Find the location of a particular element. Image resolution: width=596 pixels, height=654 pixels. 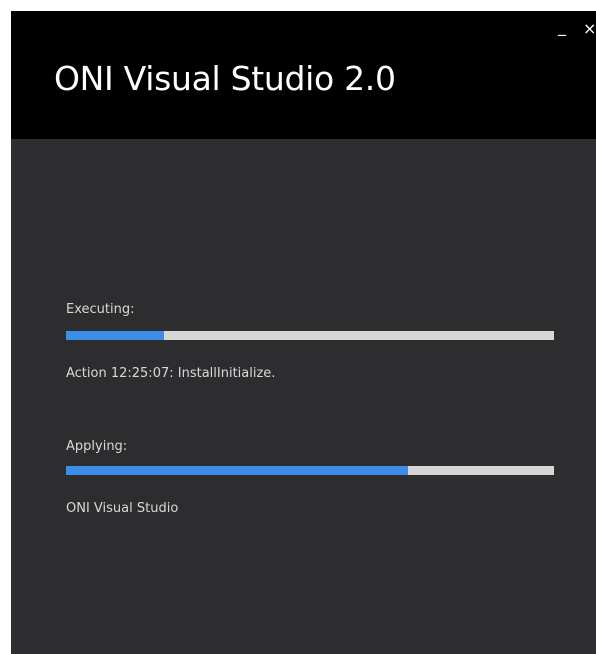

applying-status-text: ONI Visual Studio is located at coordinates (122, 508).